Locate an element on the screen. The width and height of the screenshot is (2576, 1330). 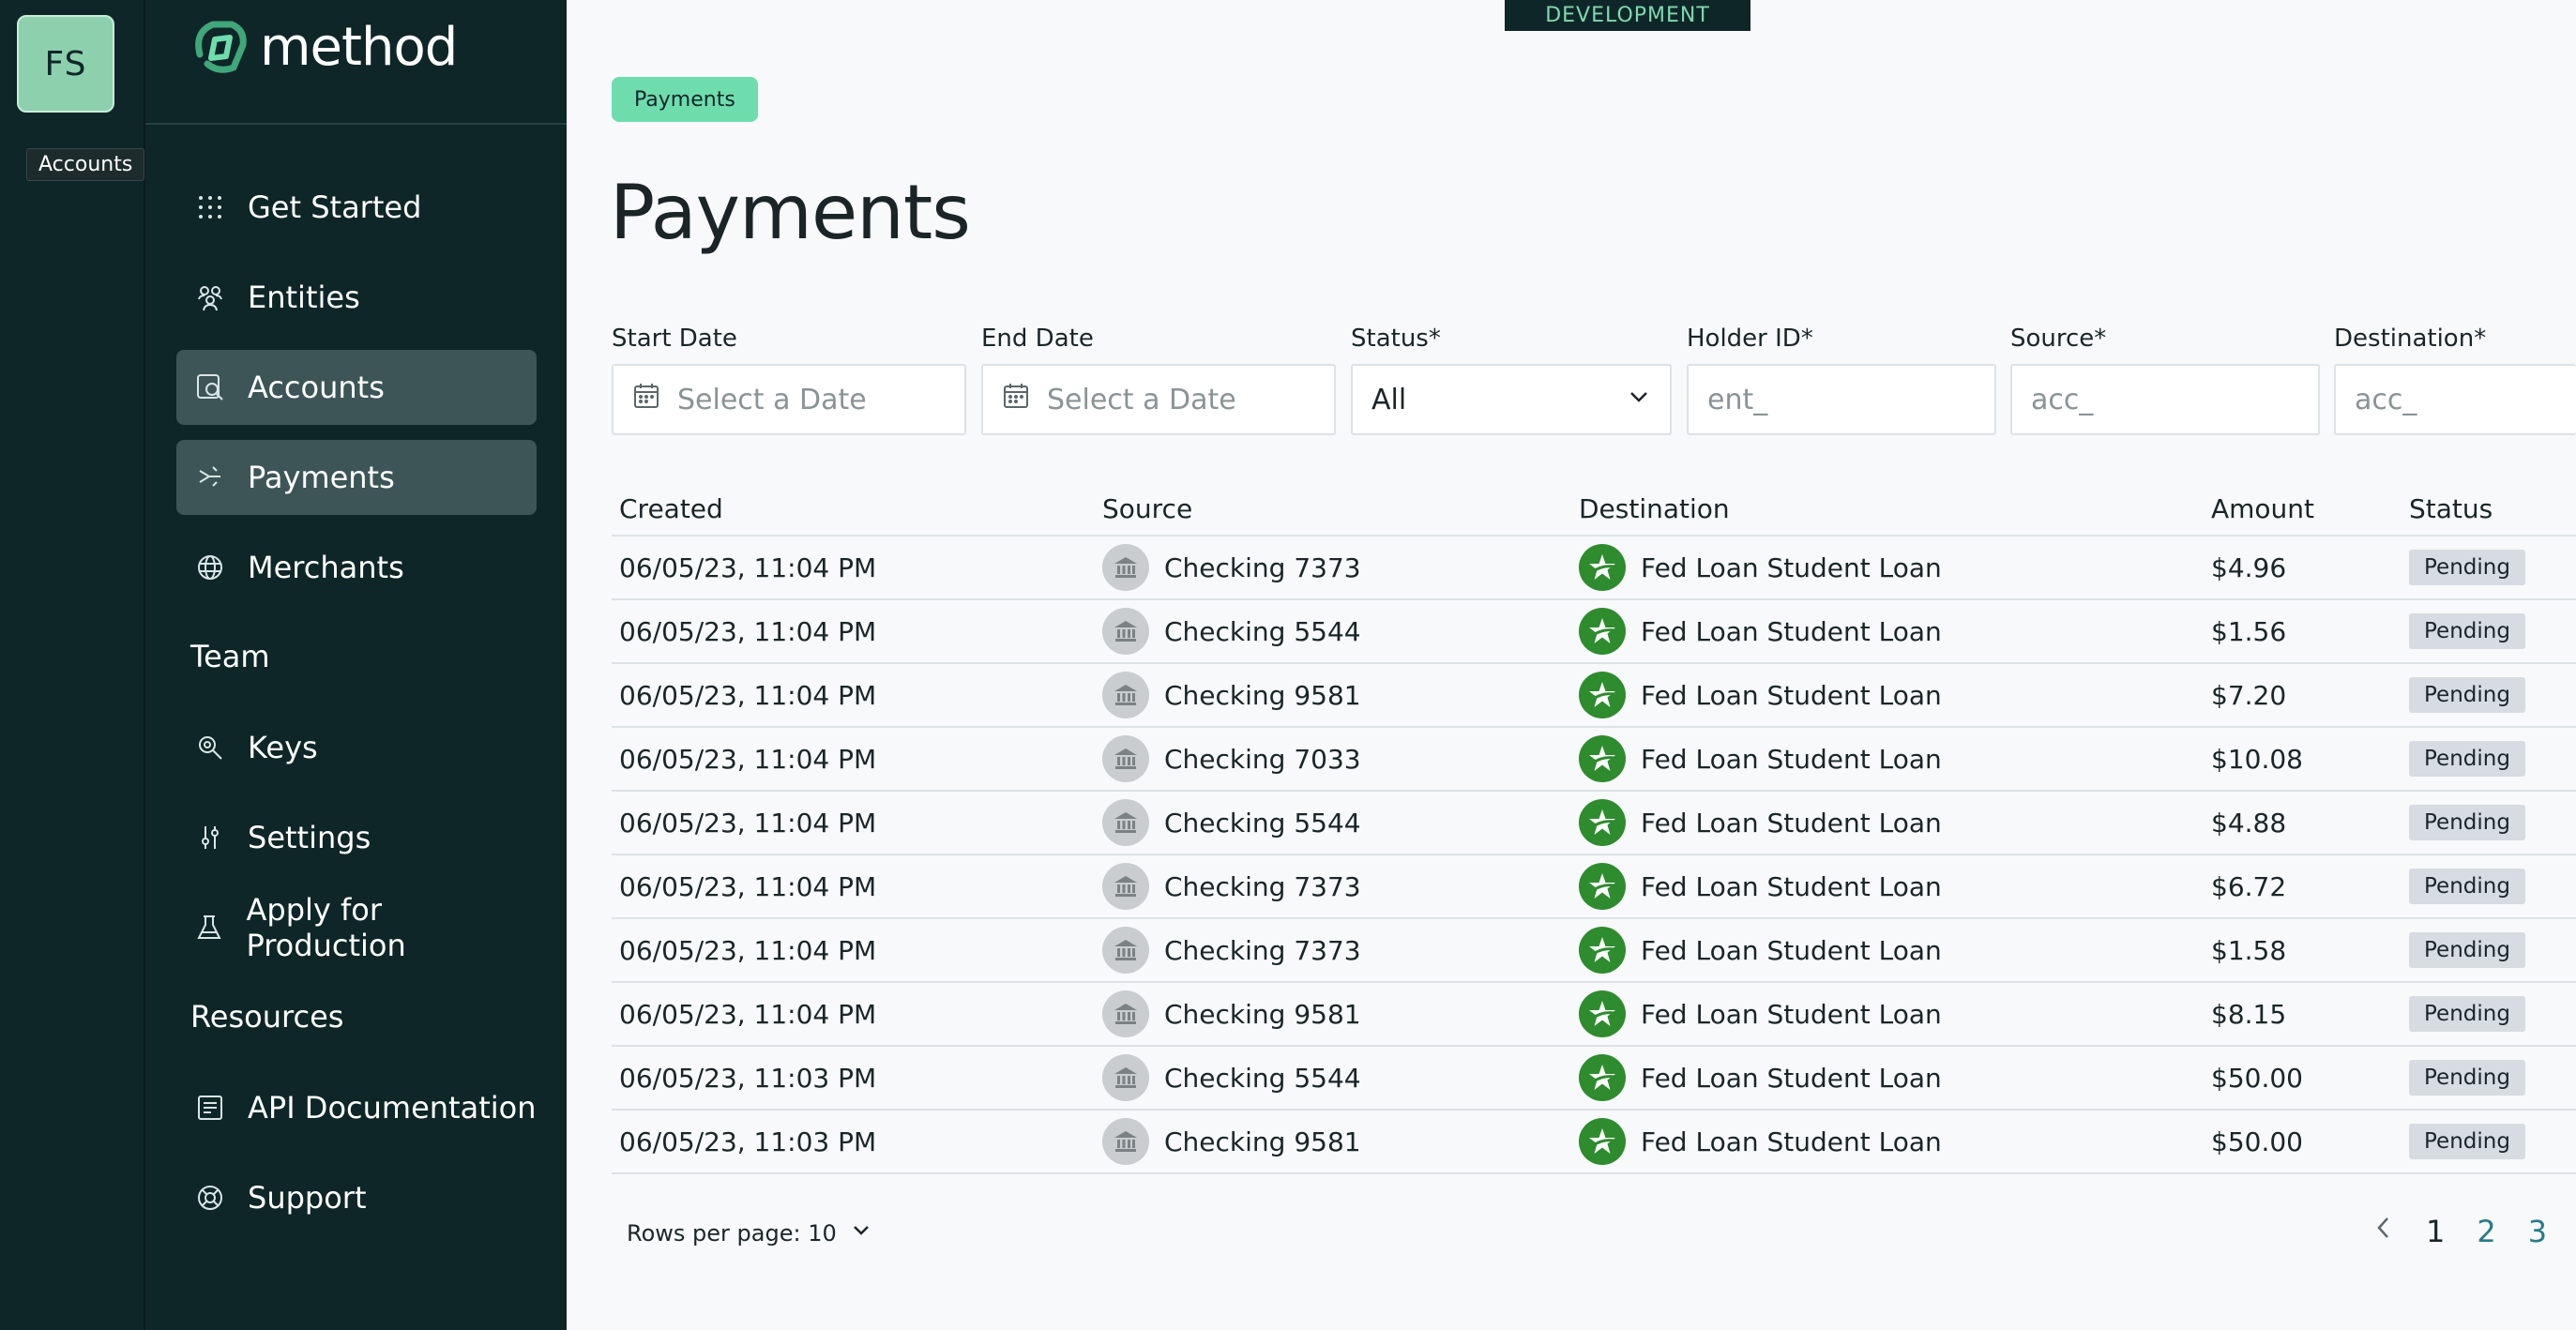
calendar-icon is located at coordinates (1016, 399).